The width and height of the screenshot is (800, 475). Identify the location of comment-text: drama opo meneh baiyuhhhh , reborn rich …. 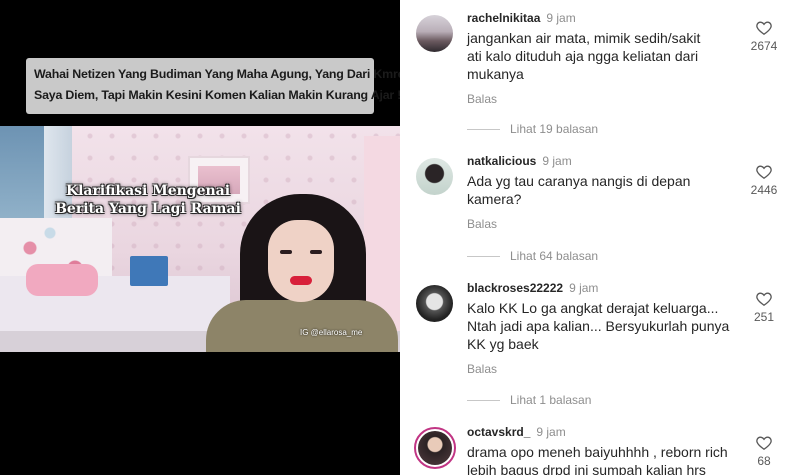
(597, 459).